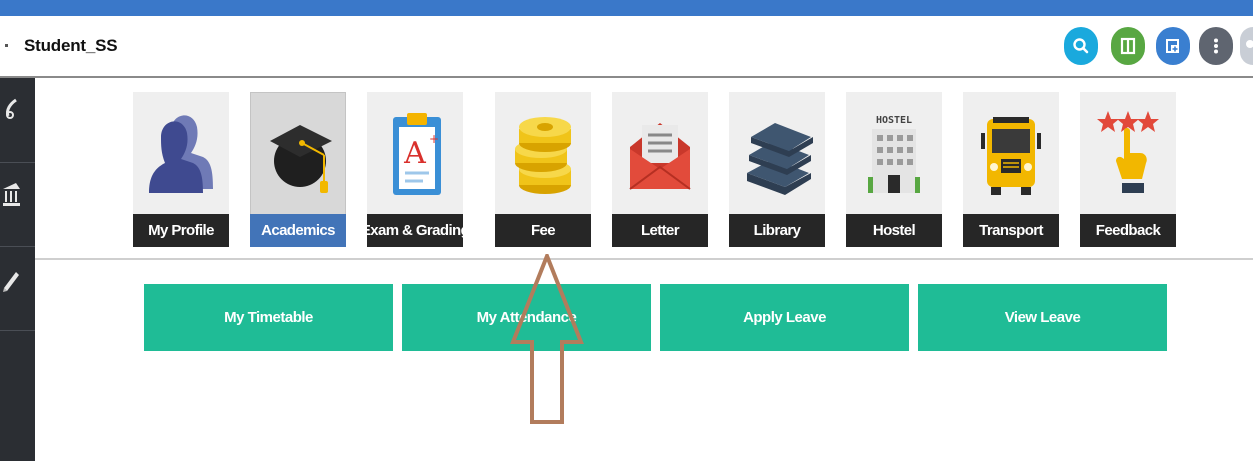  I want to click on tile-label: Hostel, so click(894, 230).